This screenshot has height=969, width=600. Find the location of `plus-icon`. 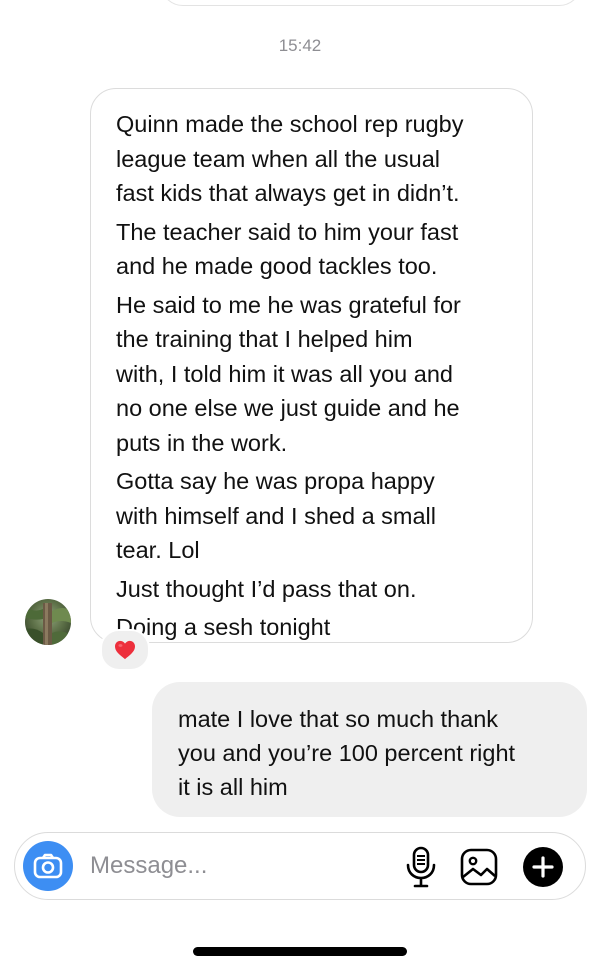

plus-icon is located at coordinates (543, 867).